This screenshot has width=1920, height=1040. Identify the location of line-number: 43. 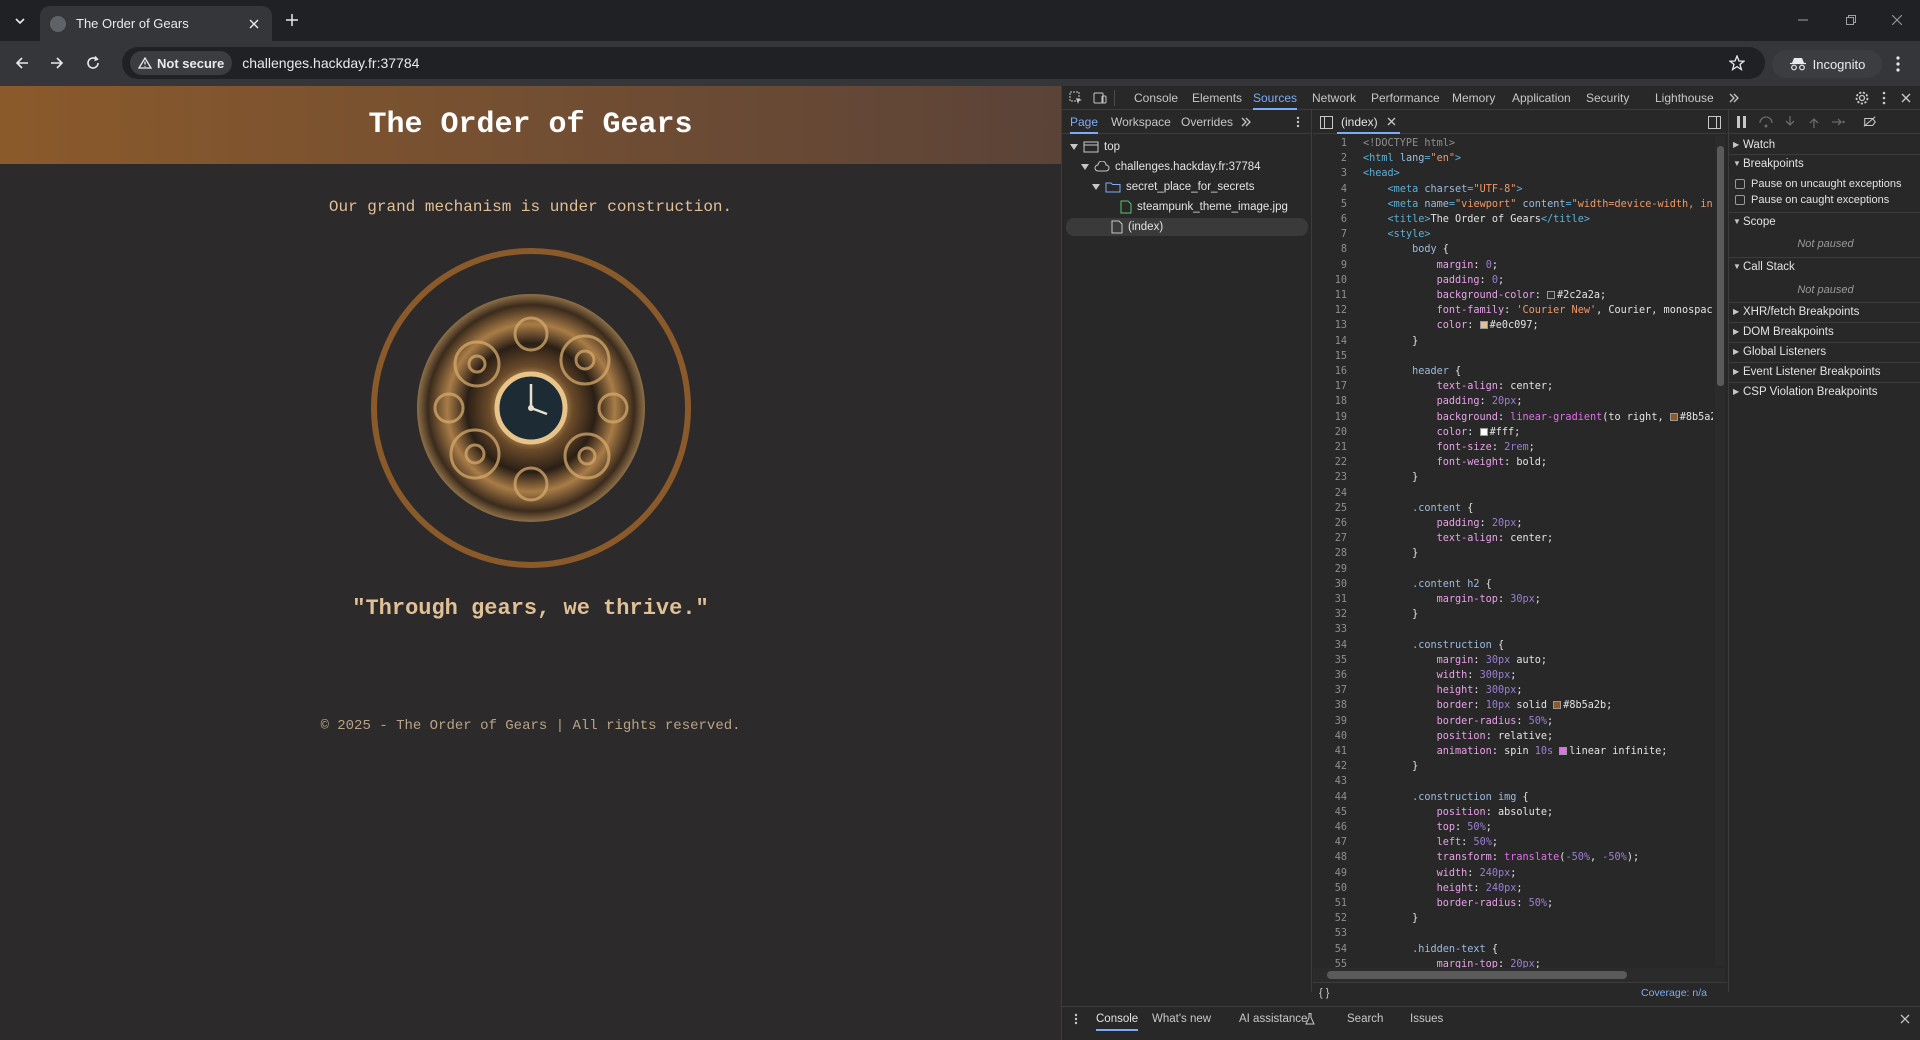
(1330, 781).